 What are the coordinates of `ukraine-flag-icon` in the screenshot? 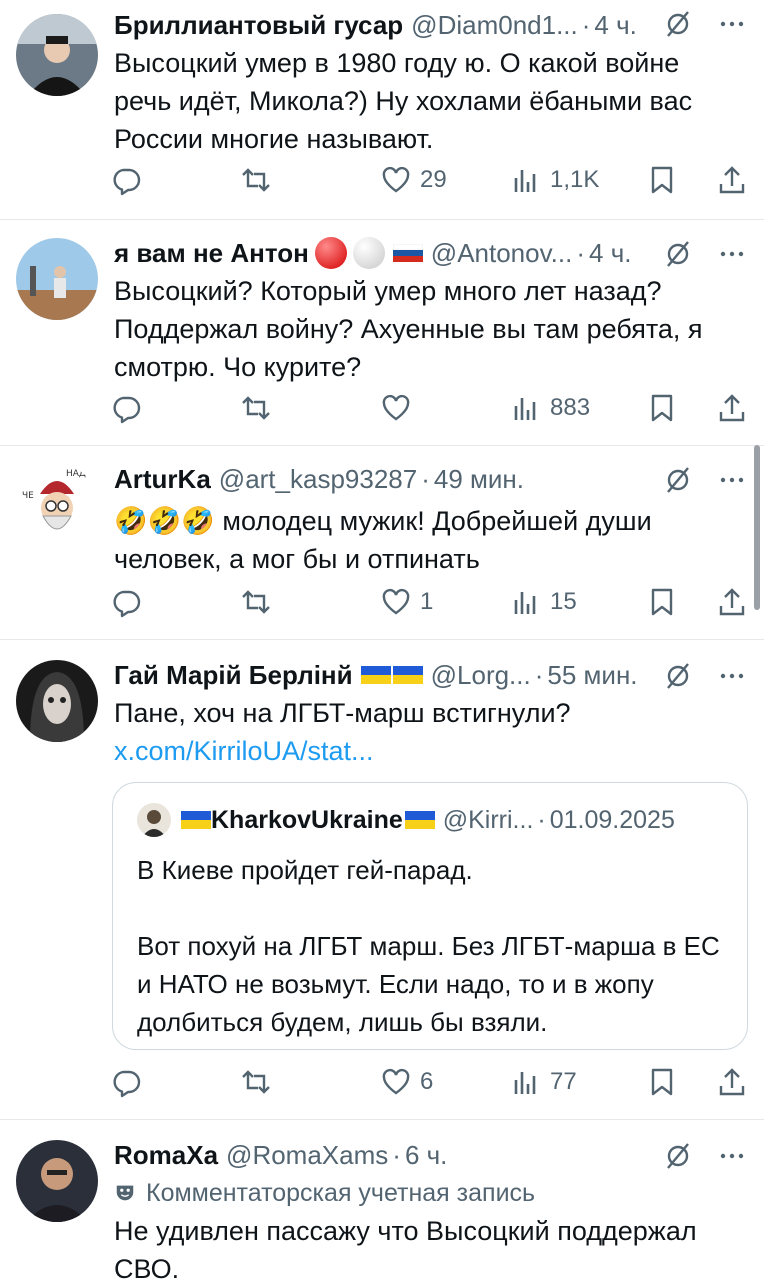 It's located at (375, 675).